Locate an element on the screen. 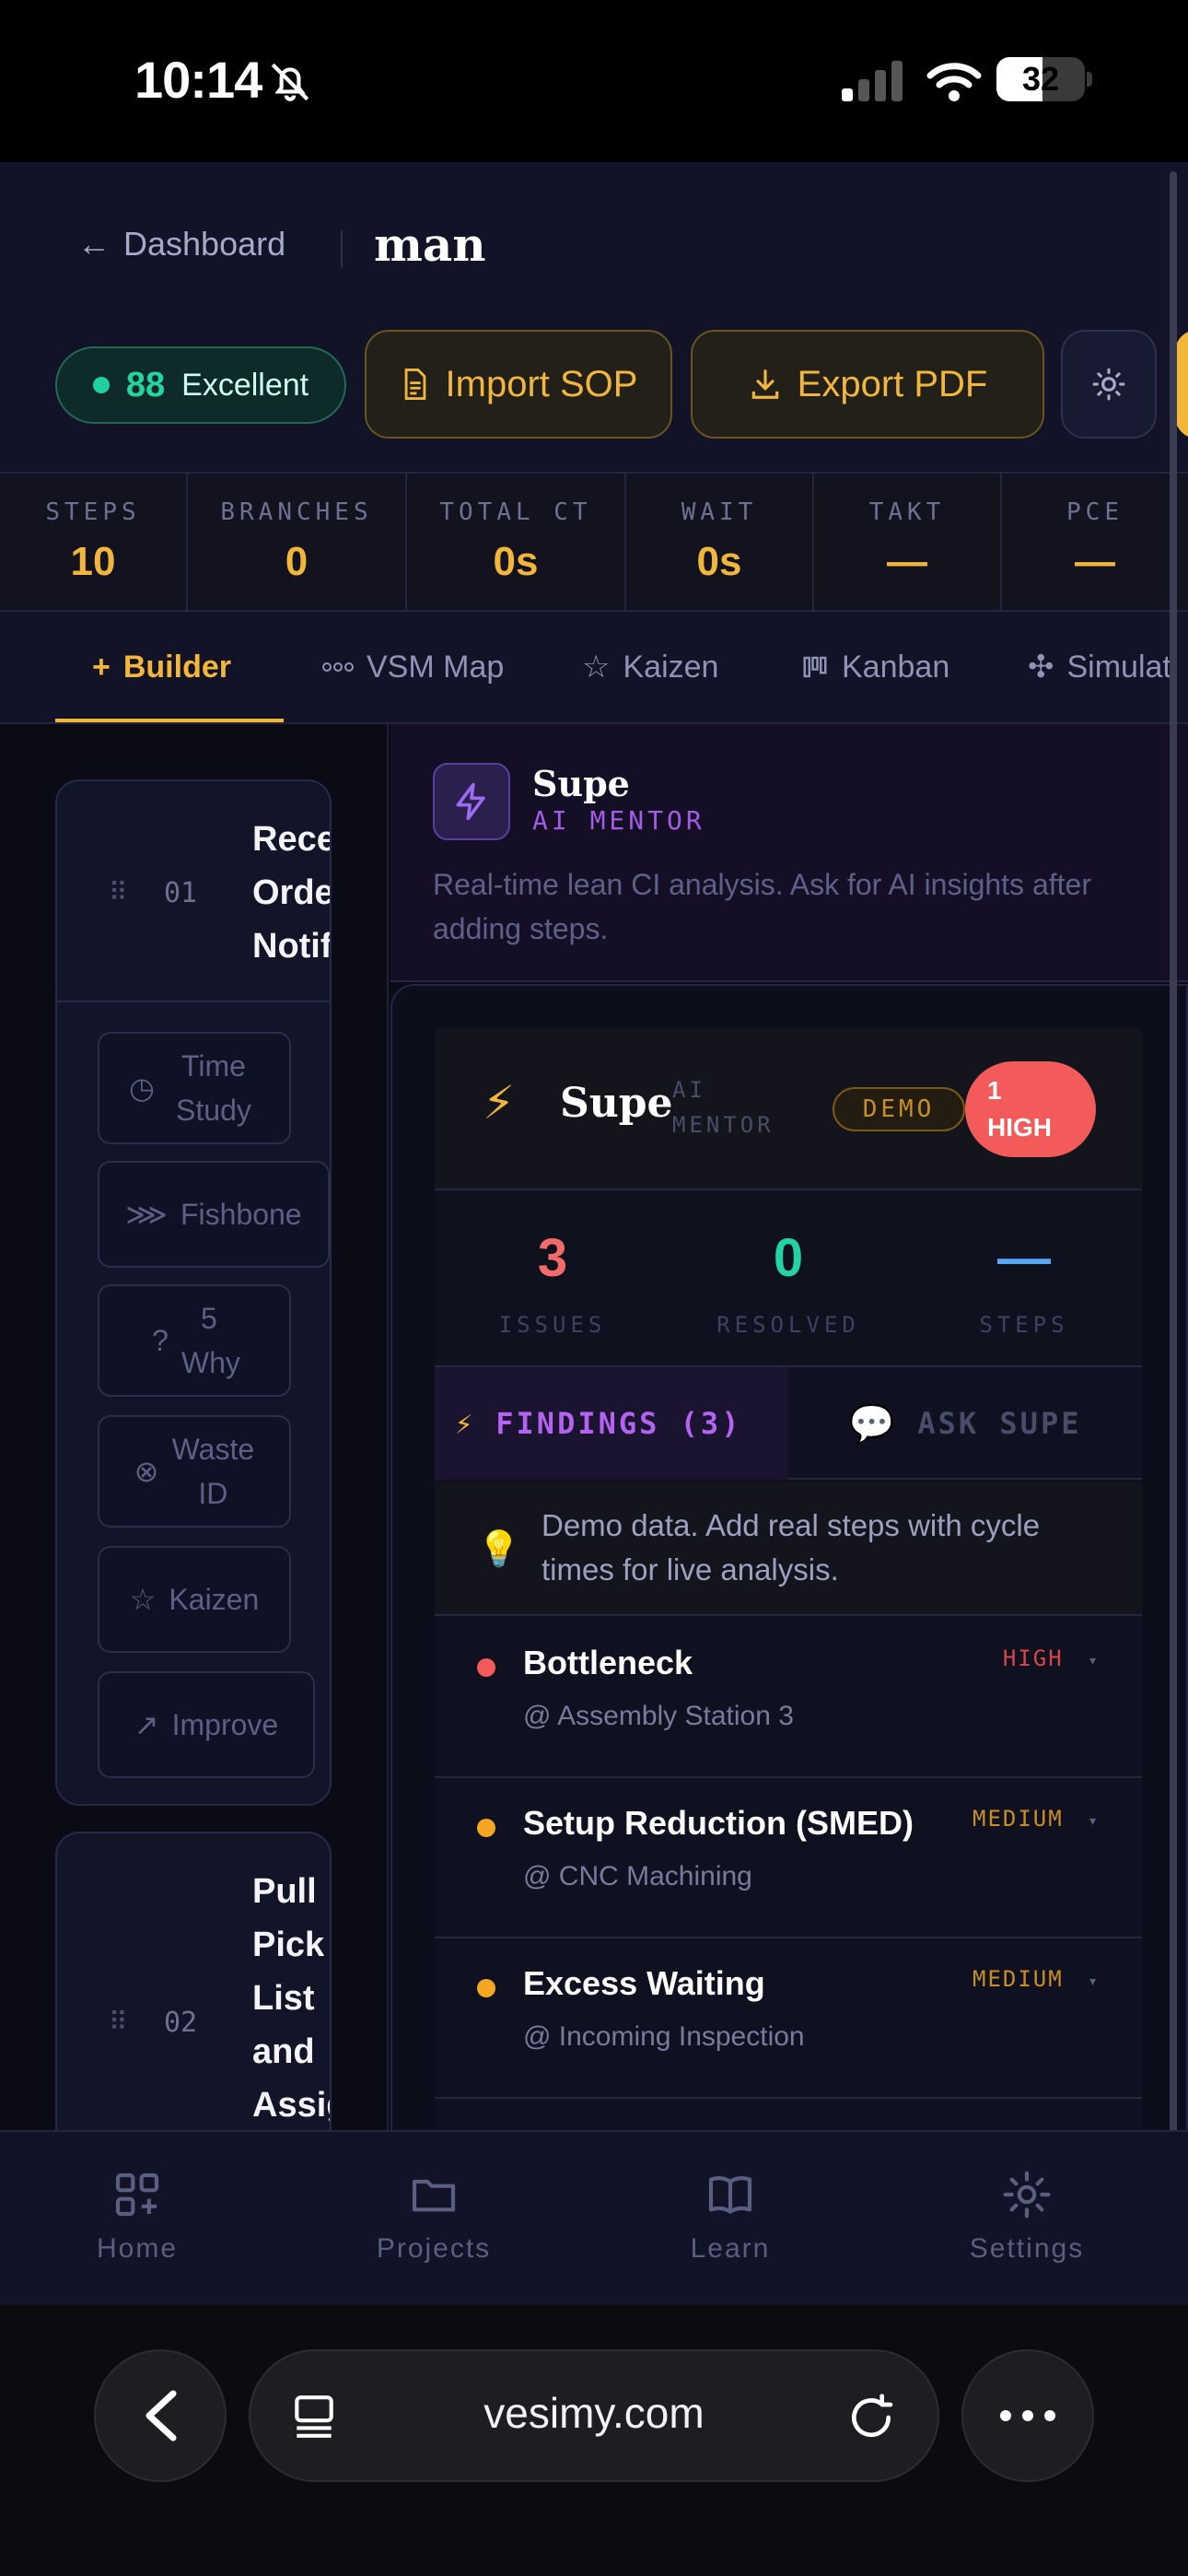  back-to-dashboard-link: ← Dashboard is located at coordinates (181, 244).